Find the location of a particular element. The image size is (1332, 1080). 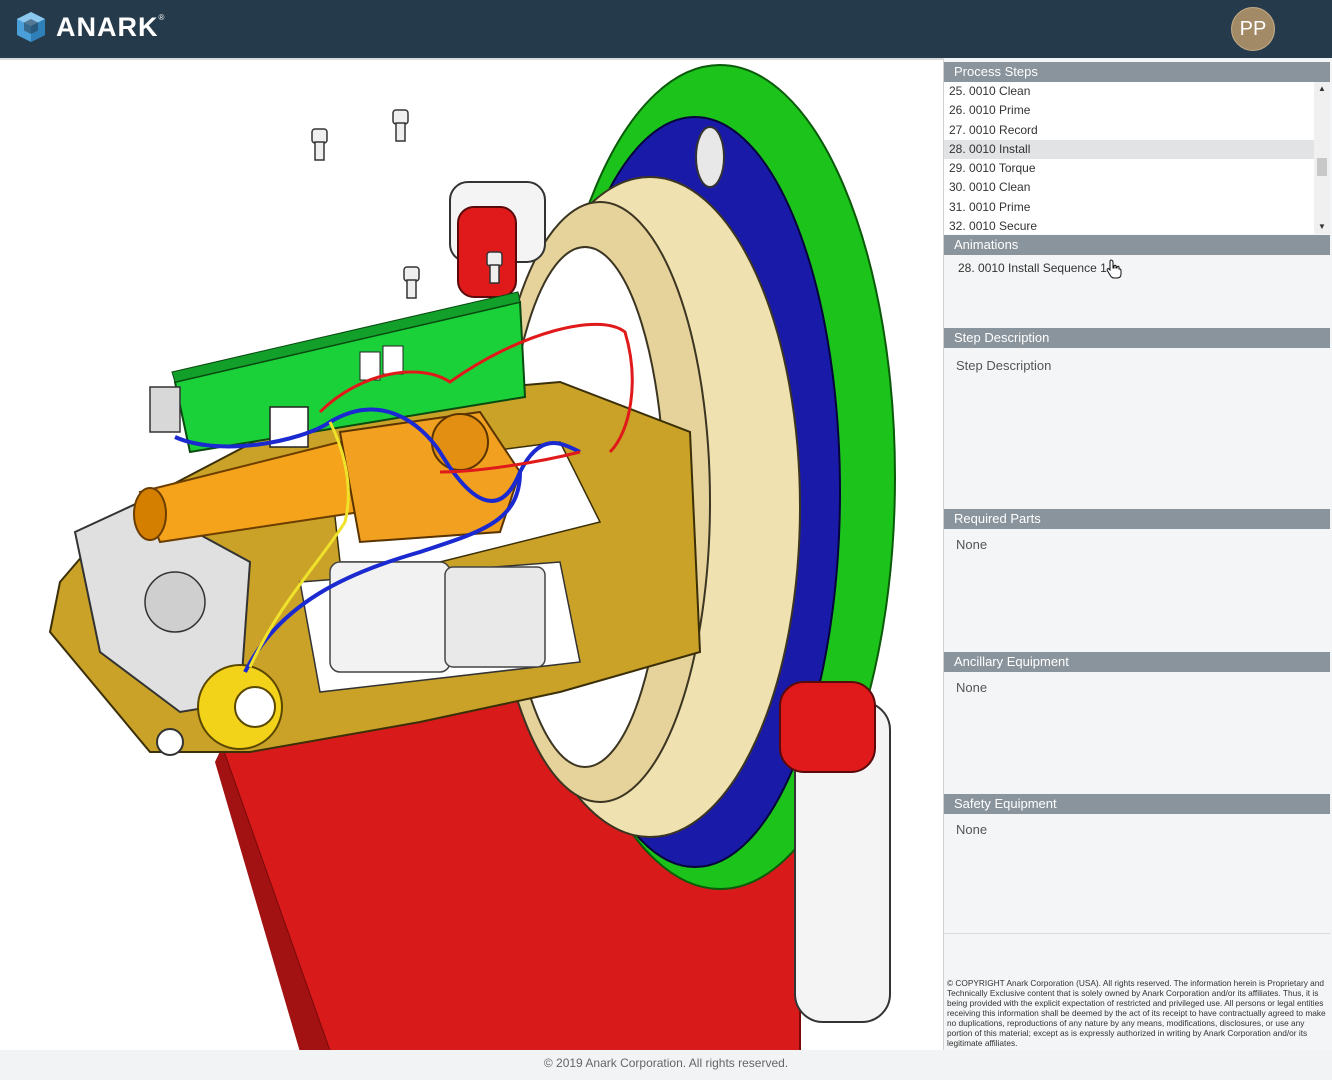

step-item-30: 30. 0010 Clean is located at coordinates (1129, 187).